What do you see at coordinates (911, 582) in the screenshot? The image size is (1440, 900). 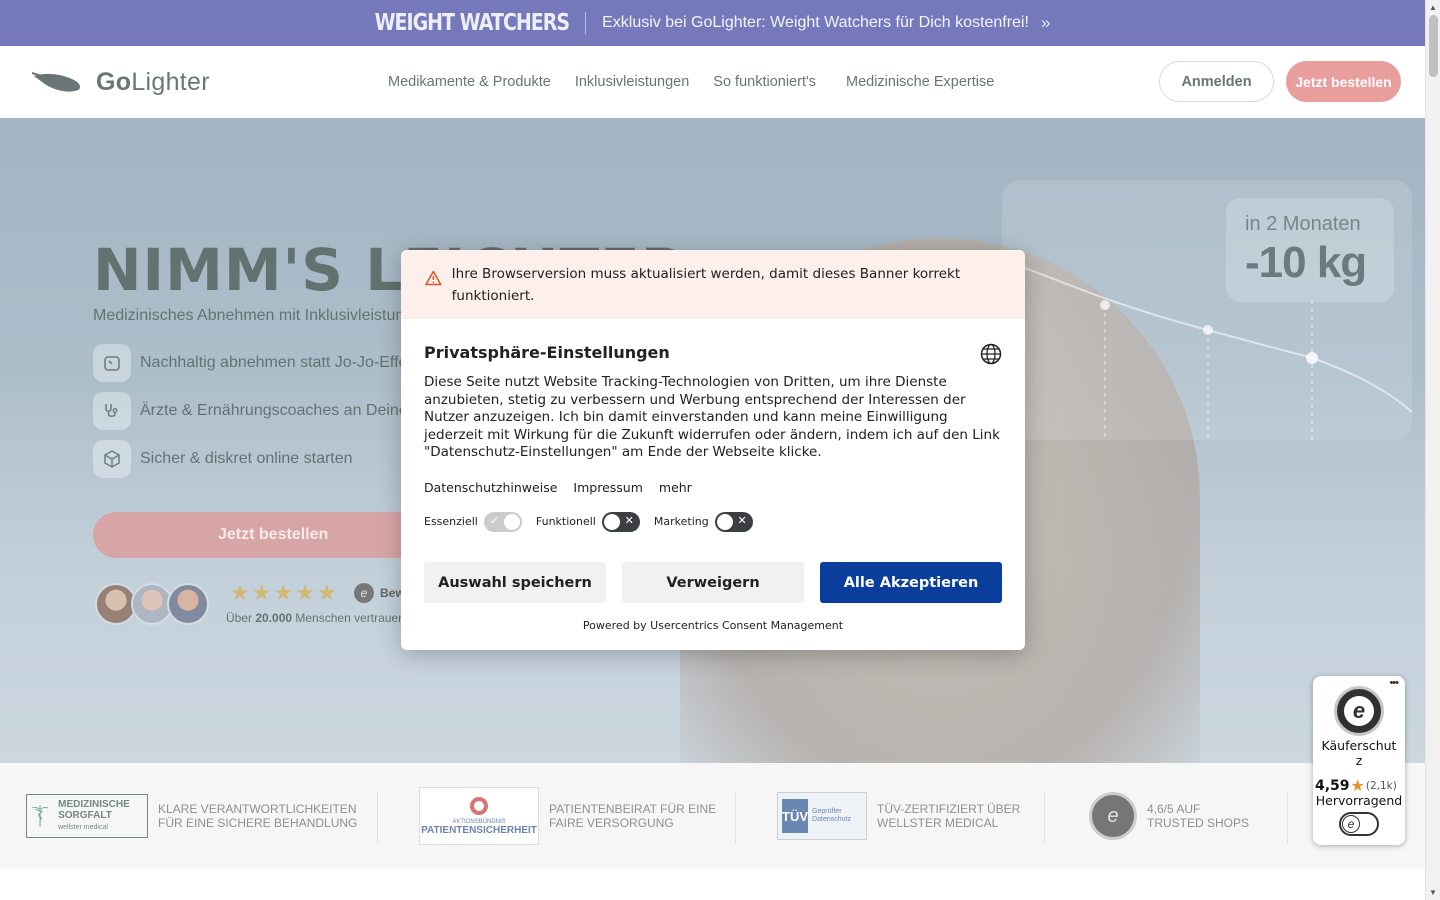 I see `accept-all-button: Alle Akzeptieren` at bounding box center [911, 582].